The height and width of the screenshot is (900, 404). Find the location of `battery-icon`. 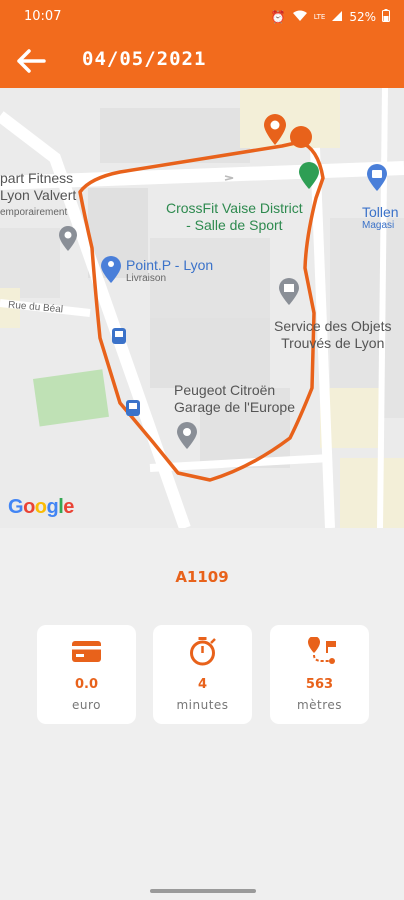

battery-icon is located at coordinates (386, 17).